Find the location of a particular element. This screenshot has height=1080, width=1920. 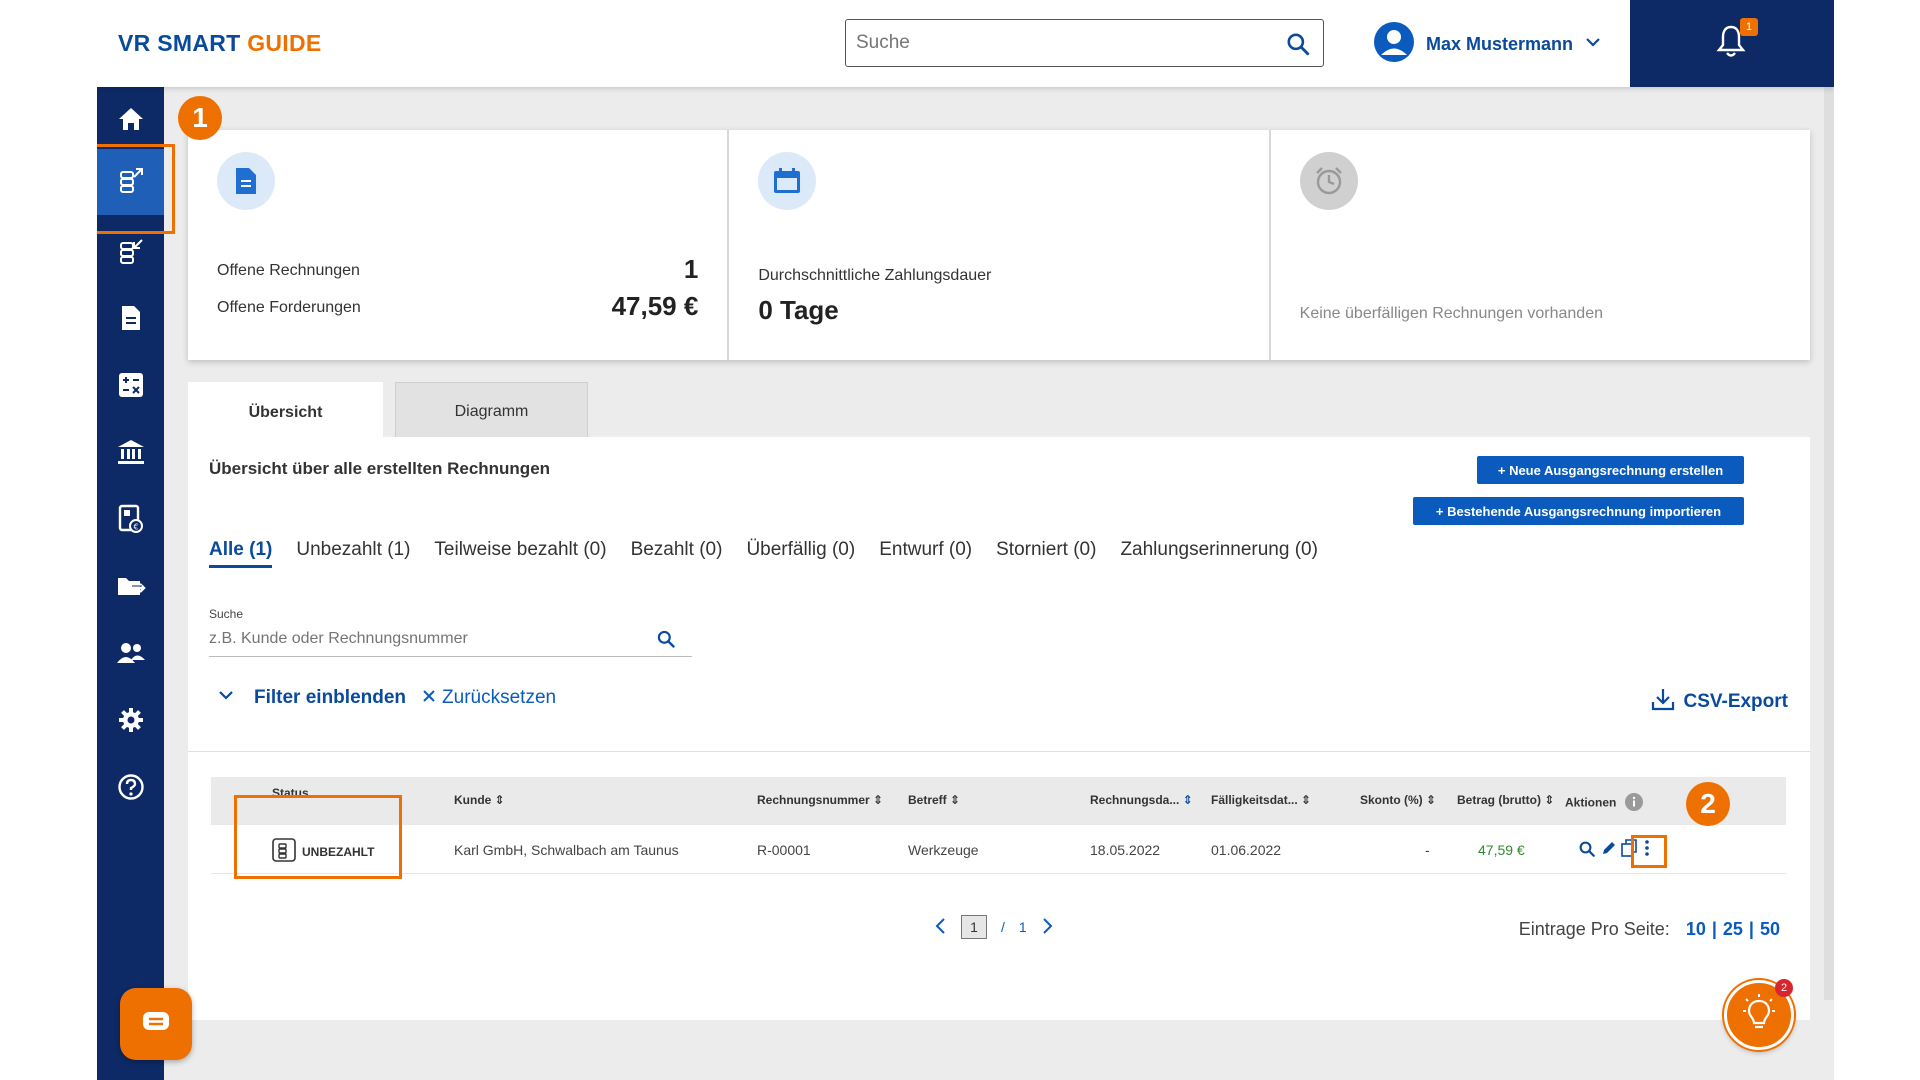

filter-tab-unpaid: Unbezahlt (1) is located at coordinates (353, 553).